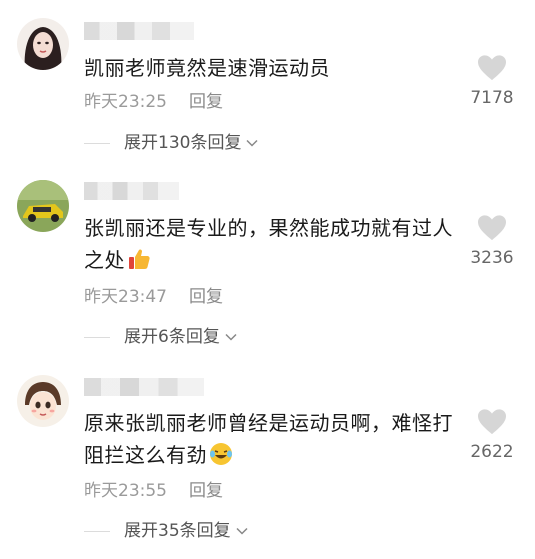 Image resolution: width=535 pixels, height=559 pixels. I want to click on expand-replies-button: 展开6条回复, so click(161, 337).